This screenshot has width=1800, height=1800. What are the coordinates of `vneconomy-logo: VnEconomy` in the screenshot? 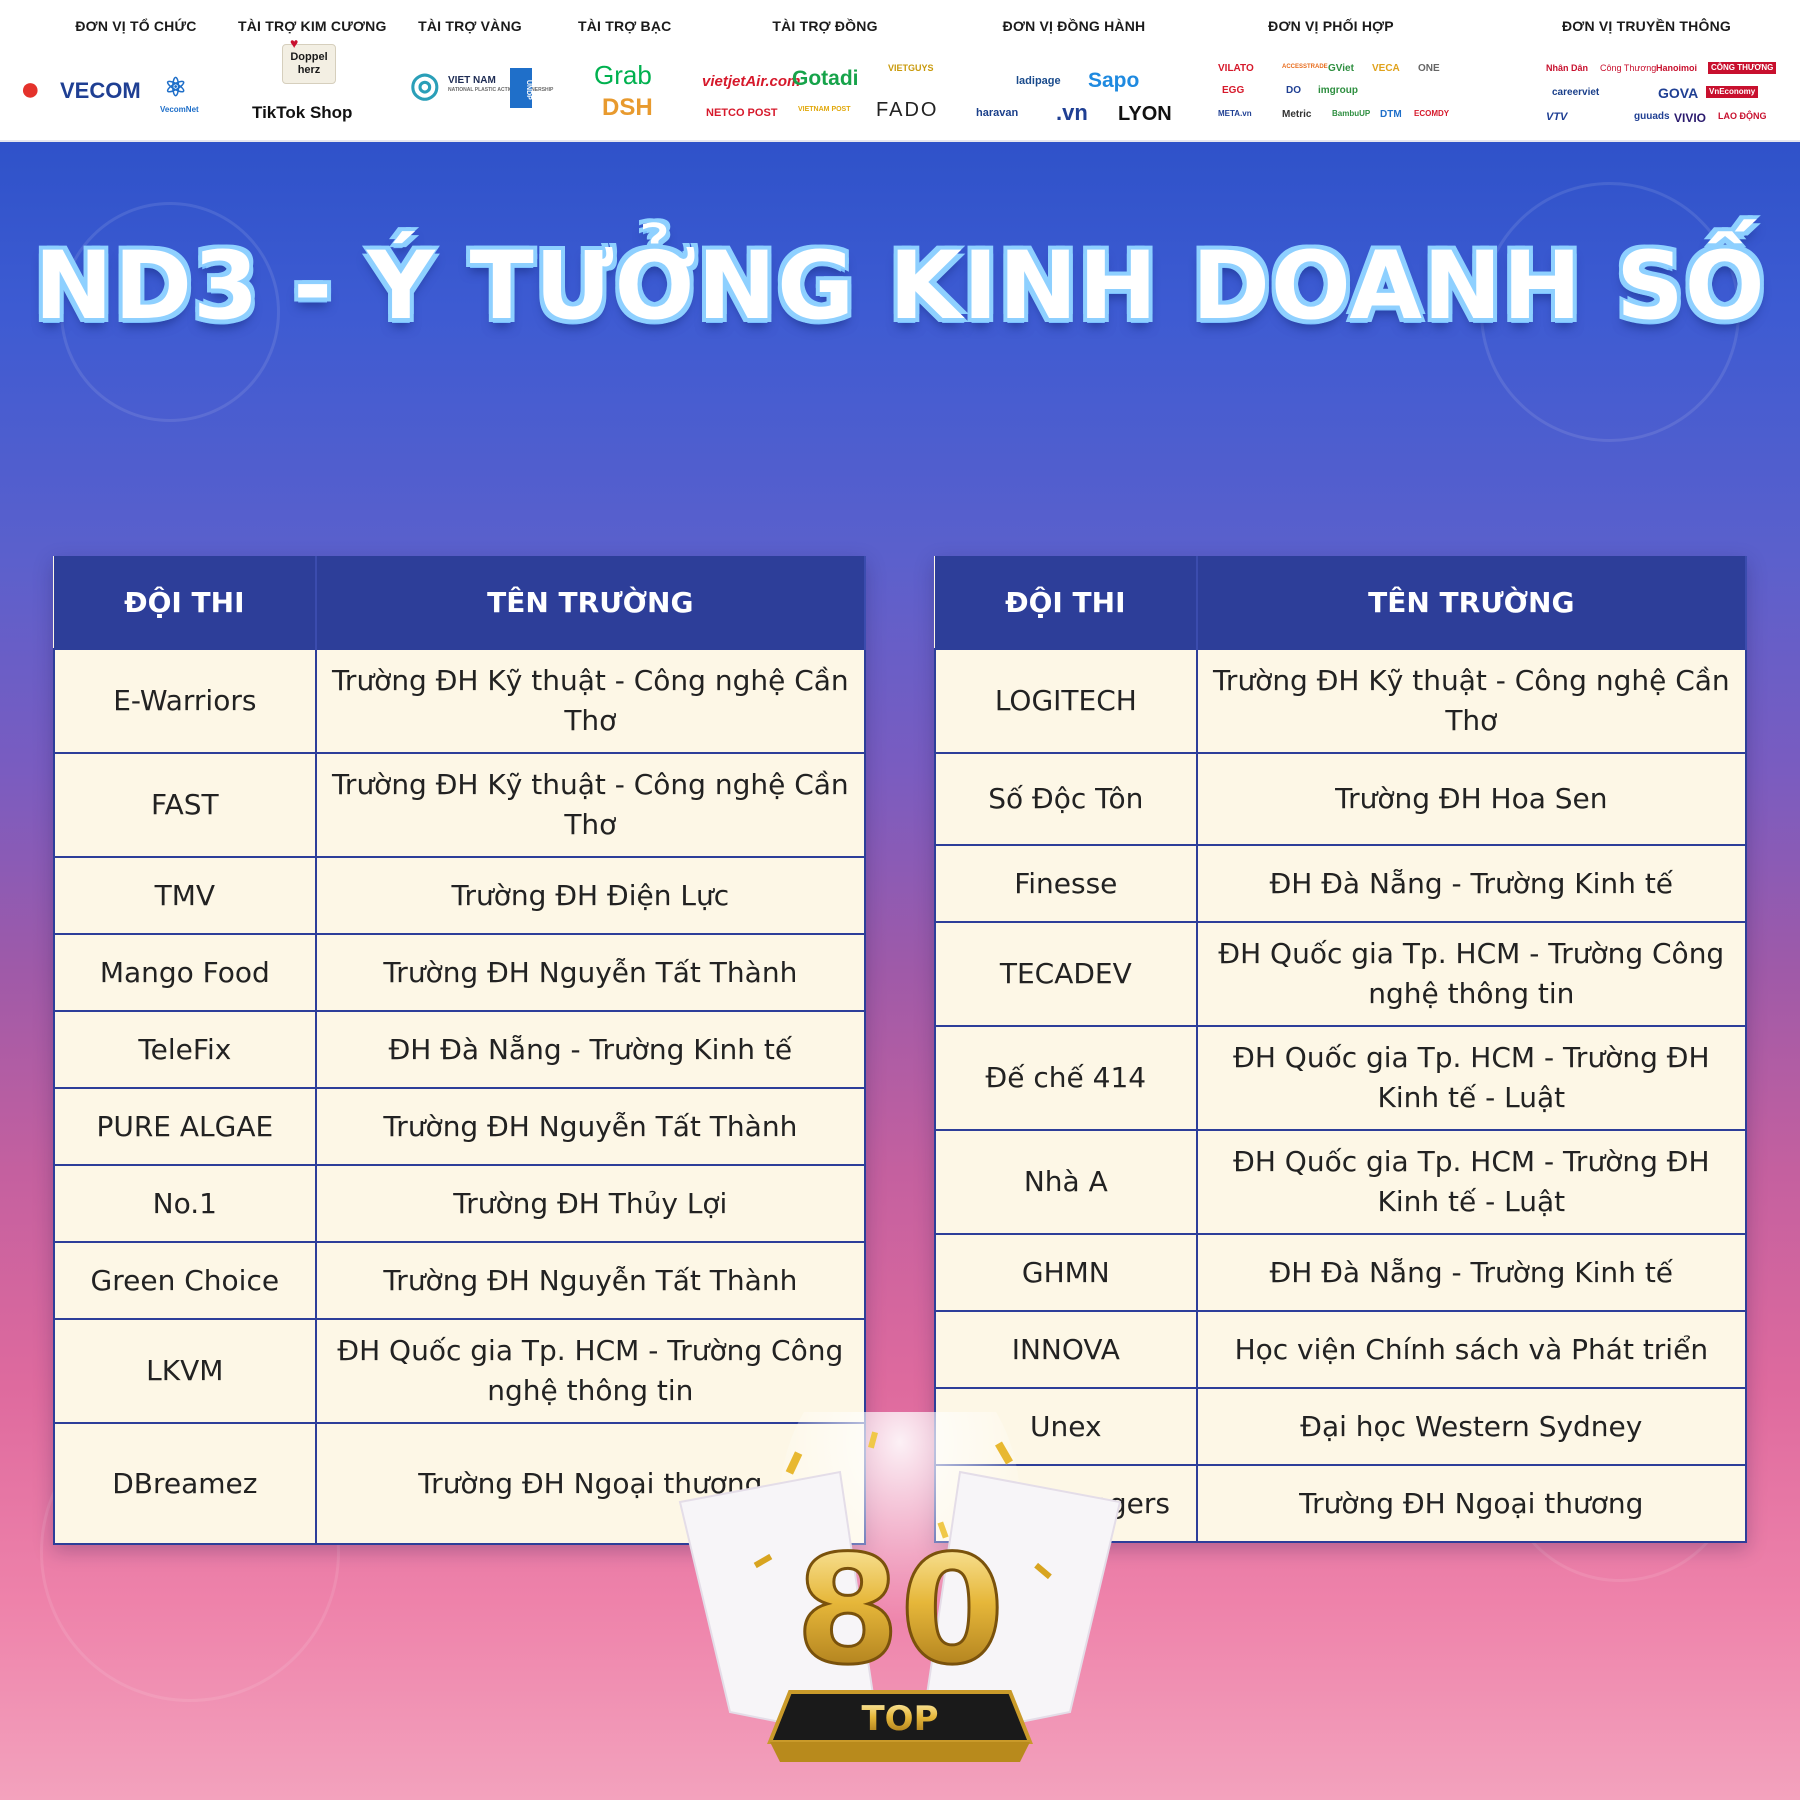 It's located at (1732, 92).